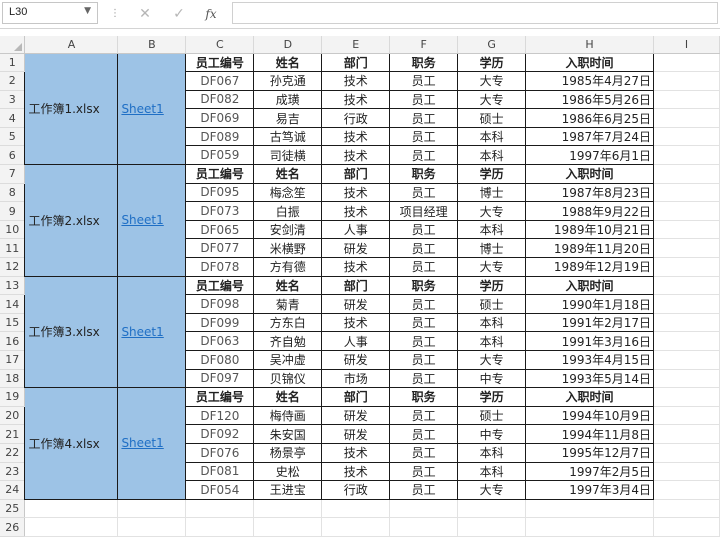  I want to click on column-title-cell: 职务, so click(424, 62).